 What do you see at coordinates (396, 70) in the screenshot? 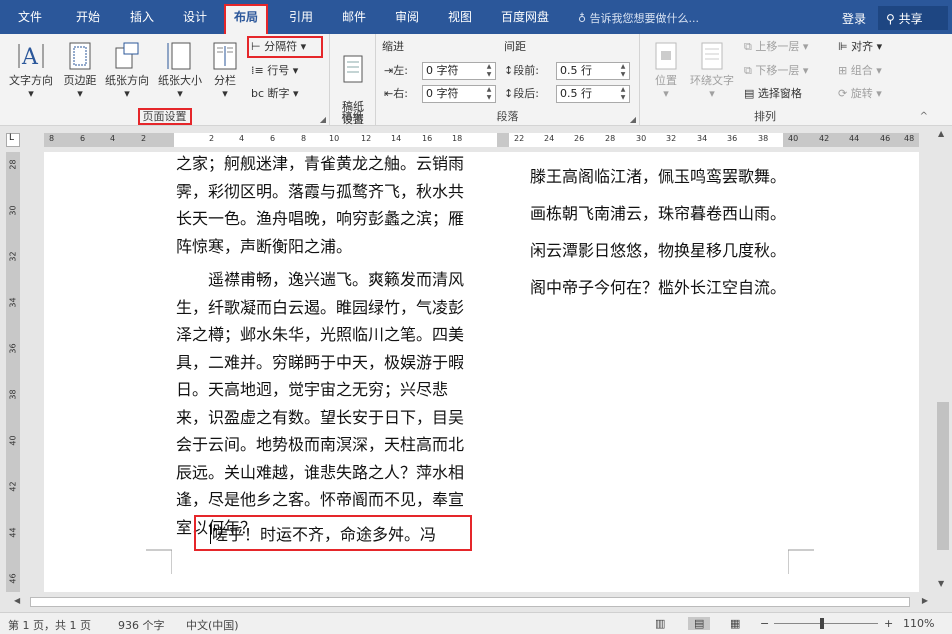
I see `indent-left-label: ⇥左:` at bounding box center [396, 70].